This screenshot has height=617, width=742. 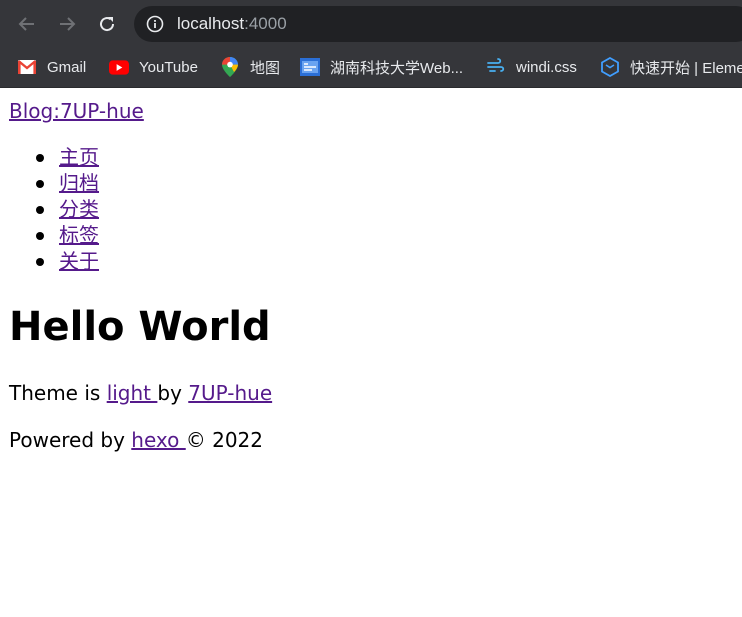 I want to click on bookmark-label: Gmail, so click(x=67, y=67).